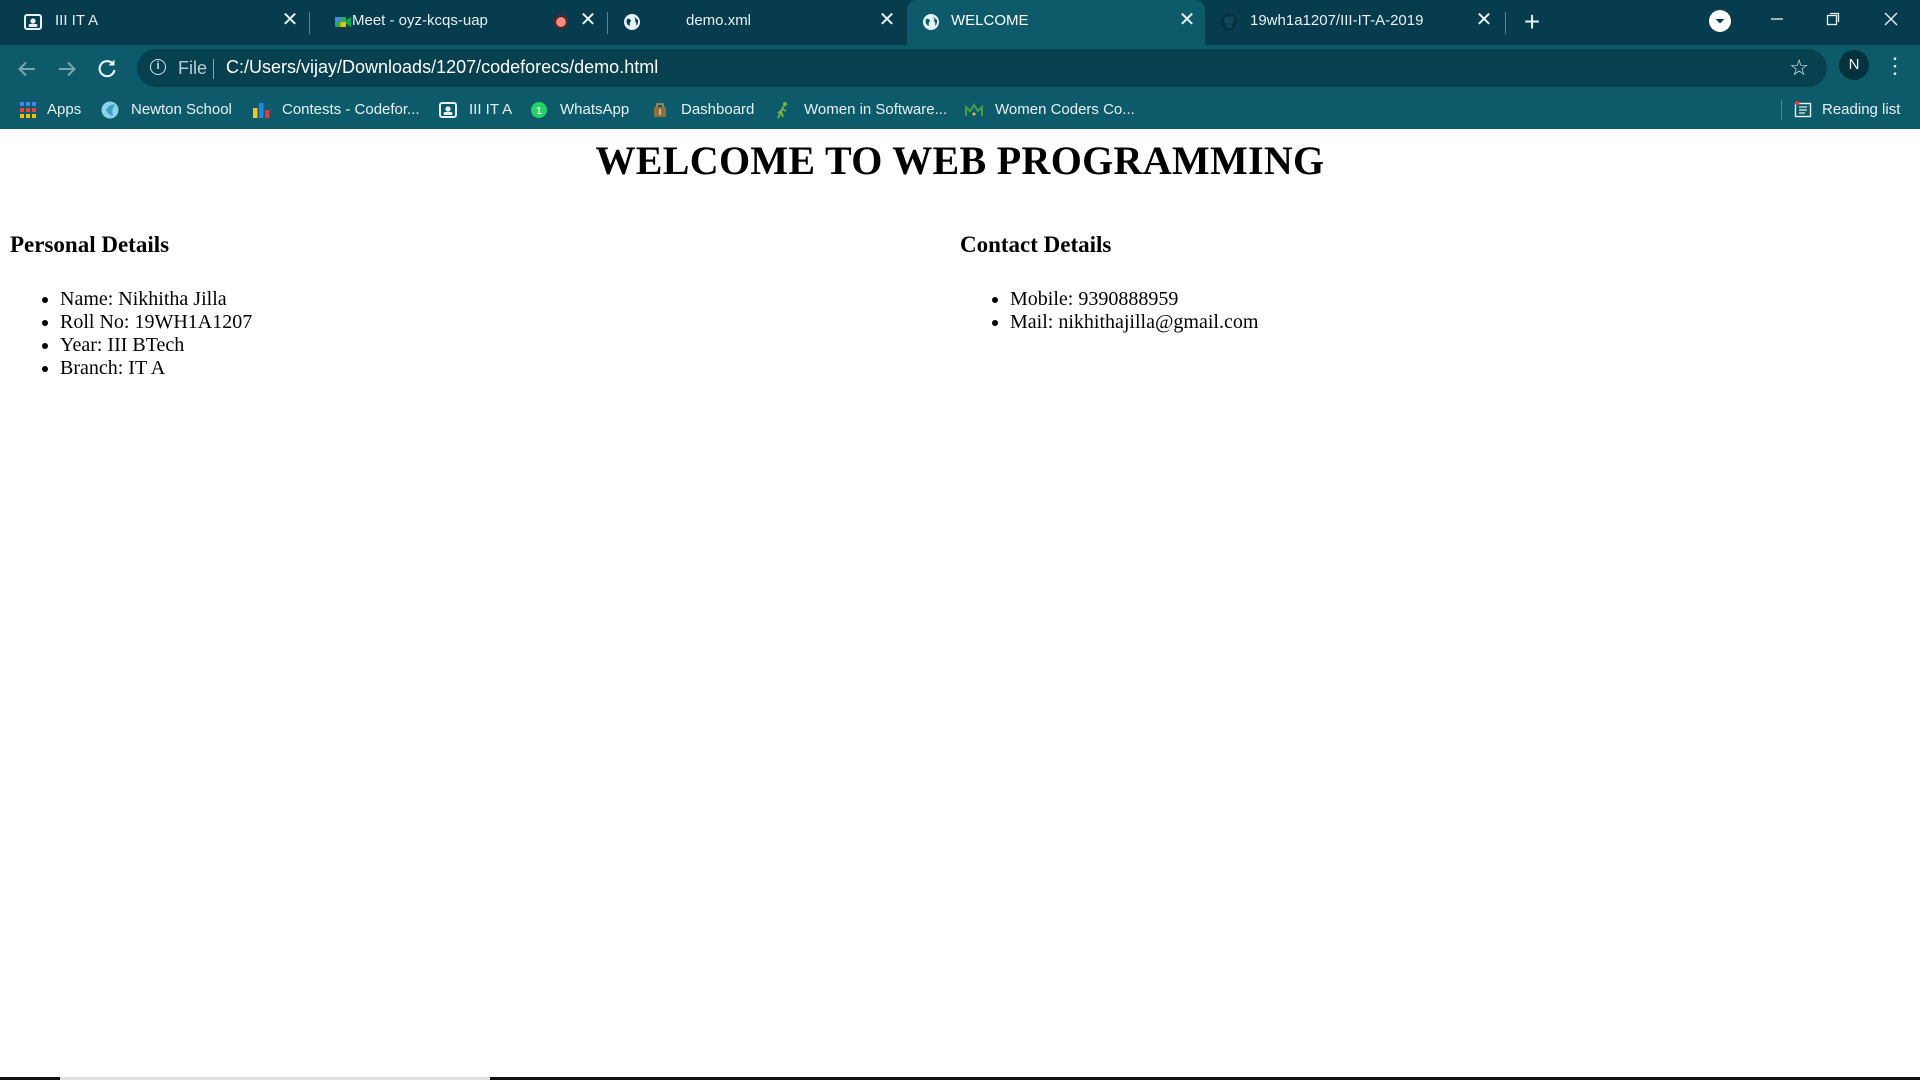  I want to click on url-scheme-label: File, so click(193, 68).